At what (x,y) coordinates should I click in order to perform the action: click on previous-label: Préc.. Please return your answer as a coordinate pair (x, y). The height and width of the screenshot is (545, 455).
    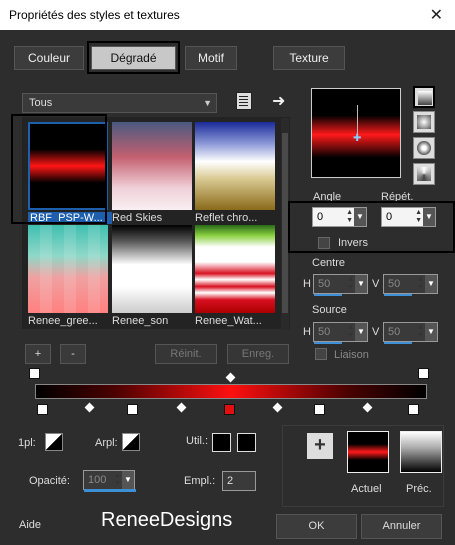
    Looking at the image, I should click on (419, 489).